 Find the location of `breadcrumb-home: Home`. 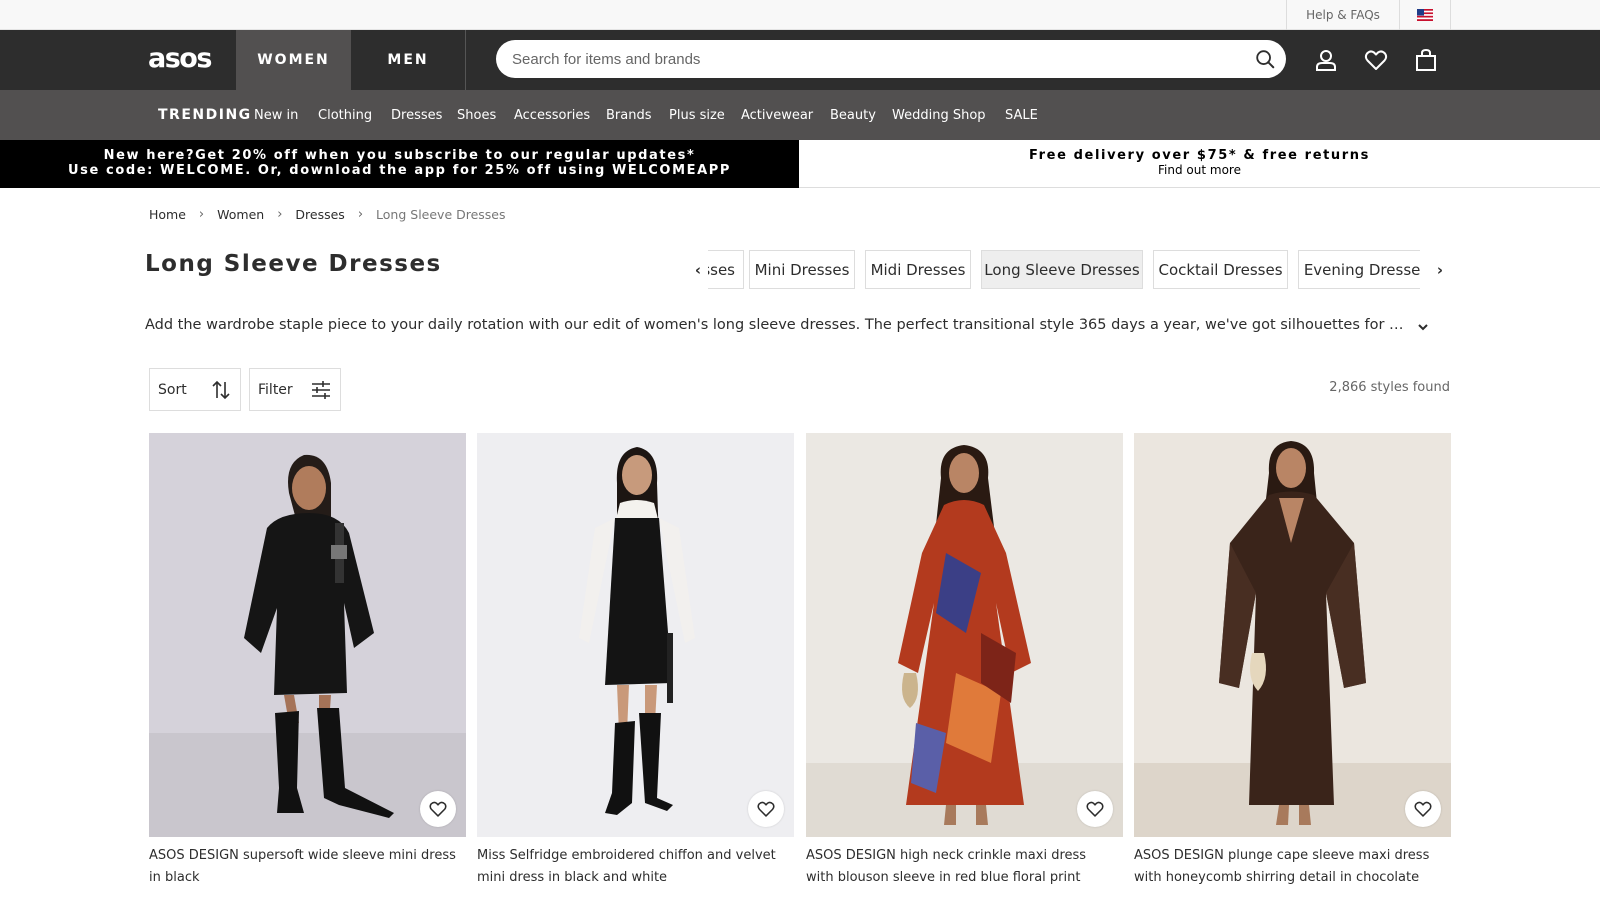

breadcrumb-home: Home is located at coordinates (167, 214).